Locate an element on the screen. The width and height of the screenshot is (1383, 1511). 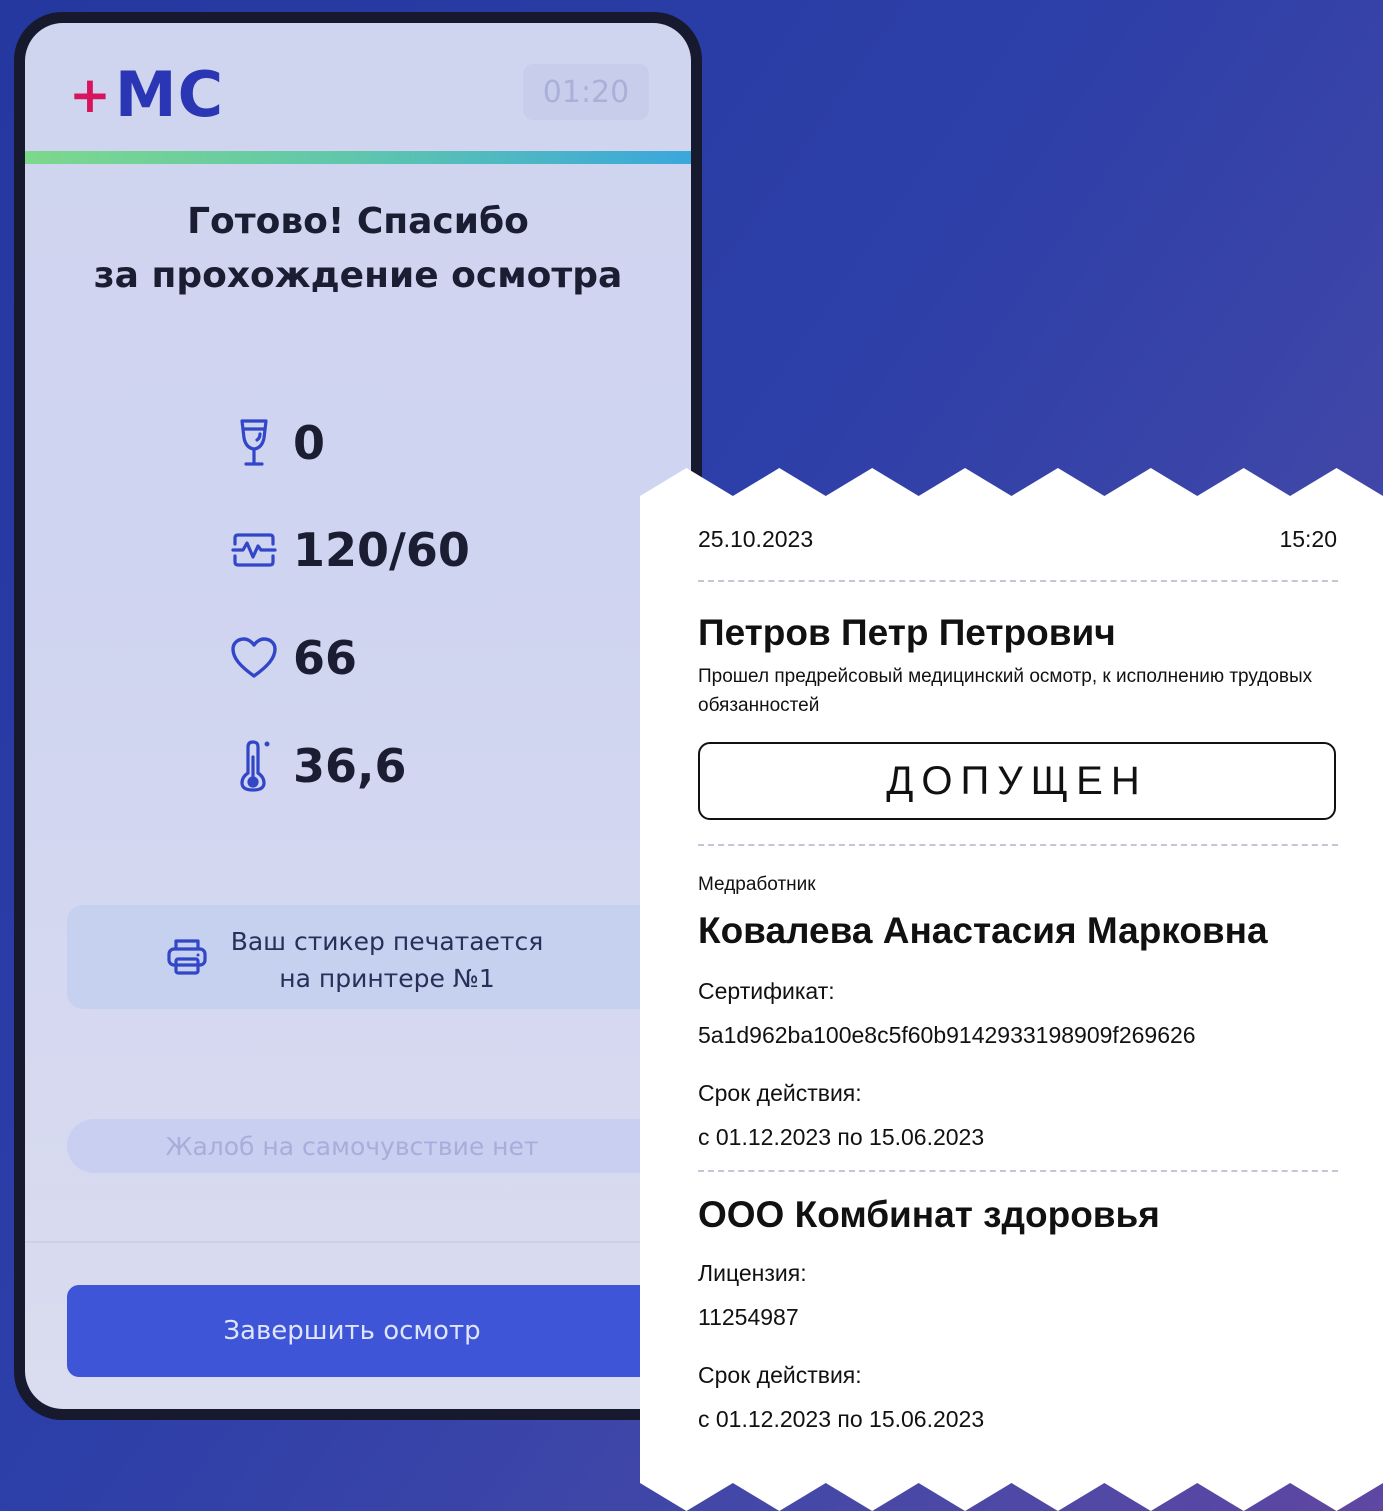
license-label: Лицензия: is located at coordinates (752, 1273).